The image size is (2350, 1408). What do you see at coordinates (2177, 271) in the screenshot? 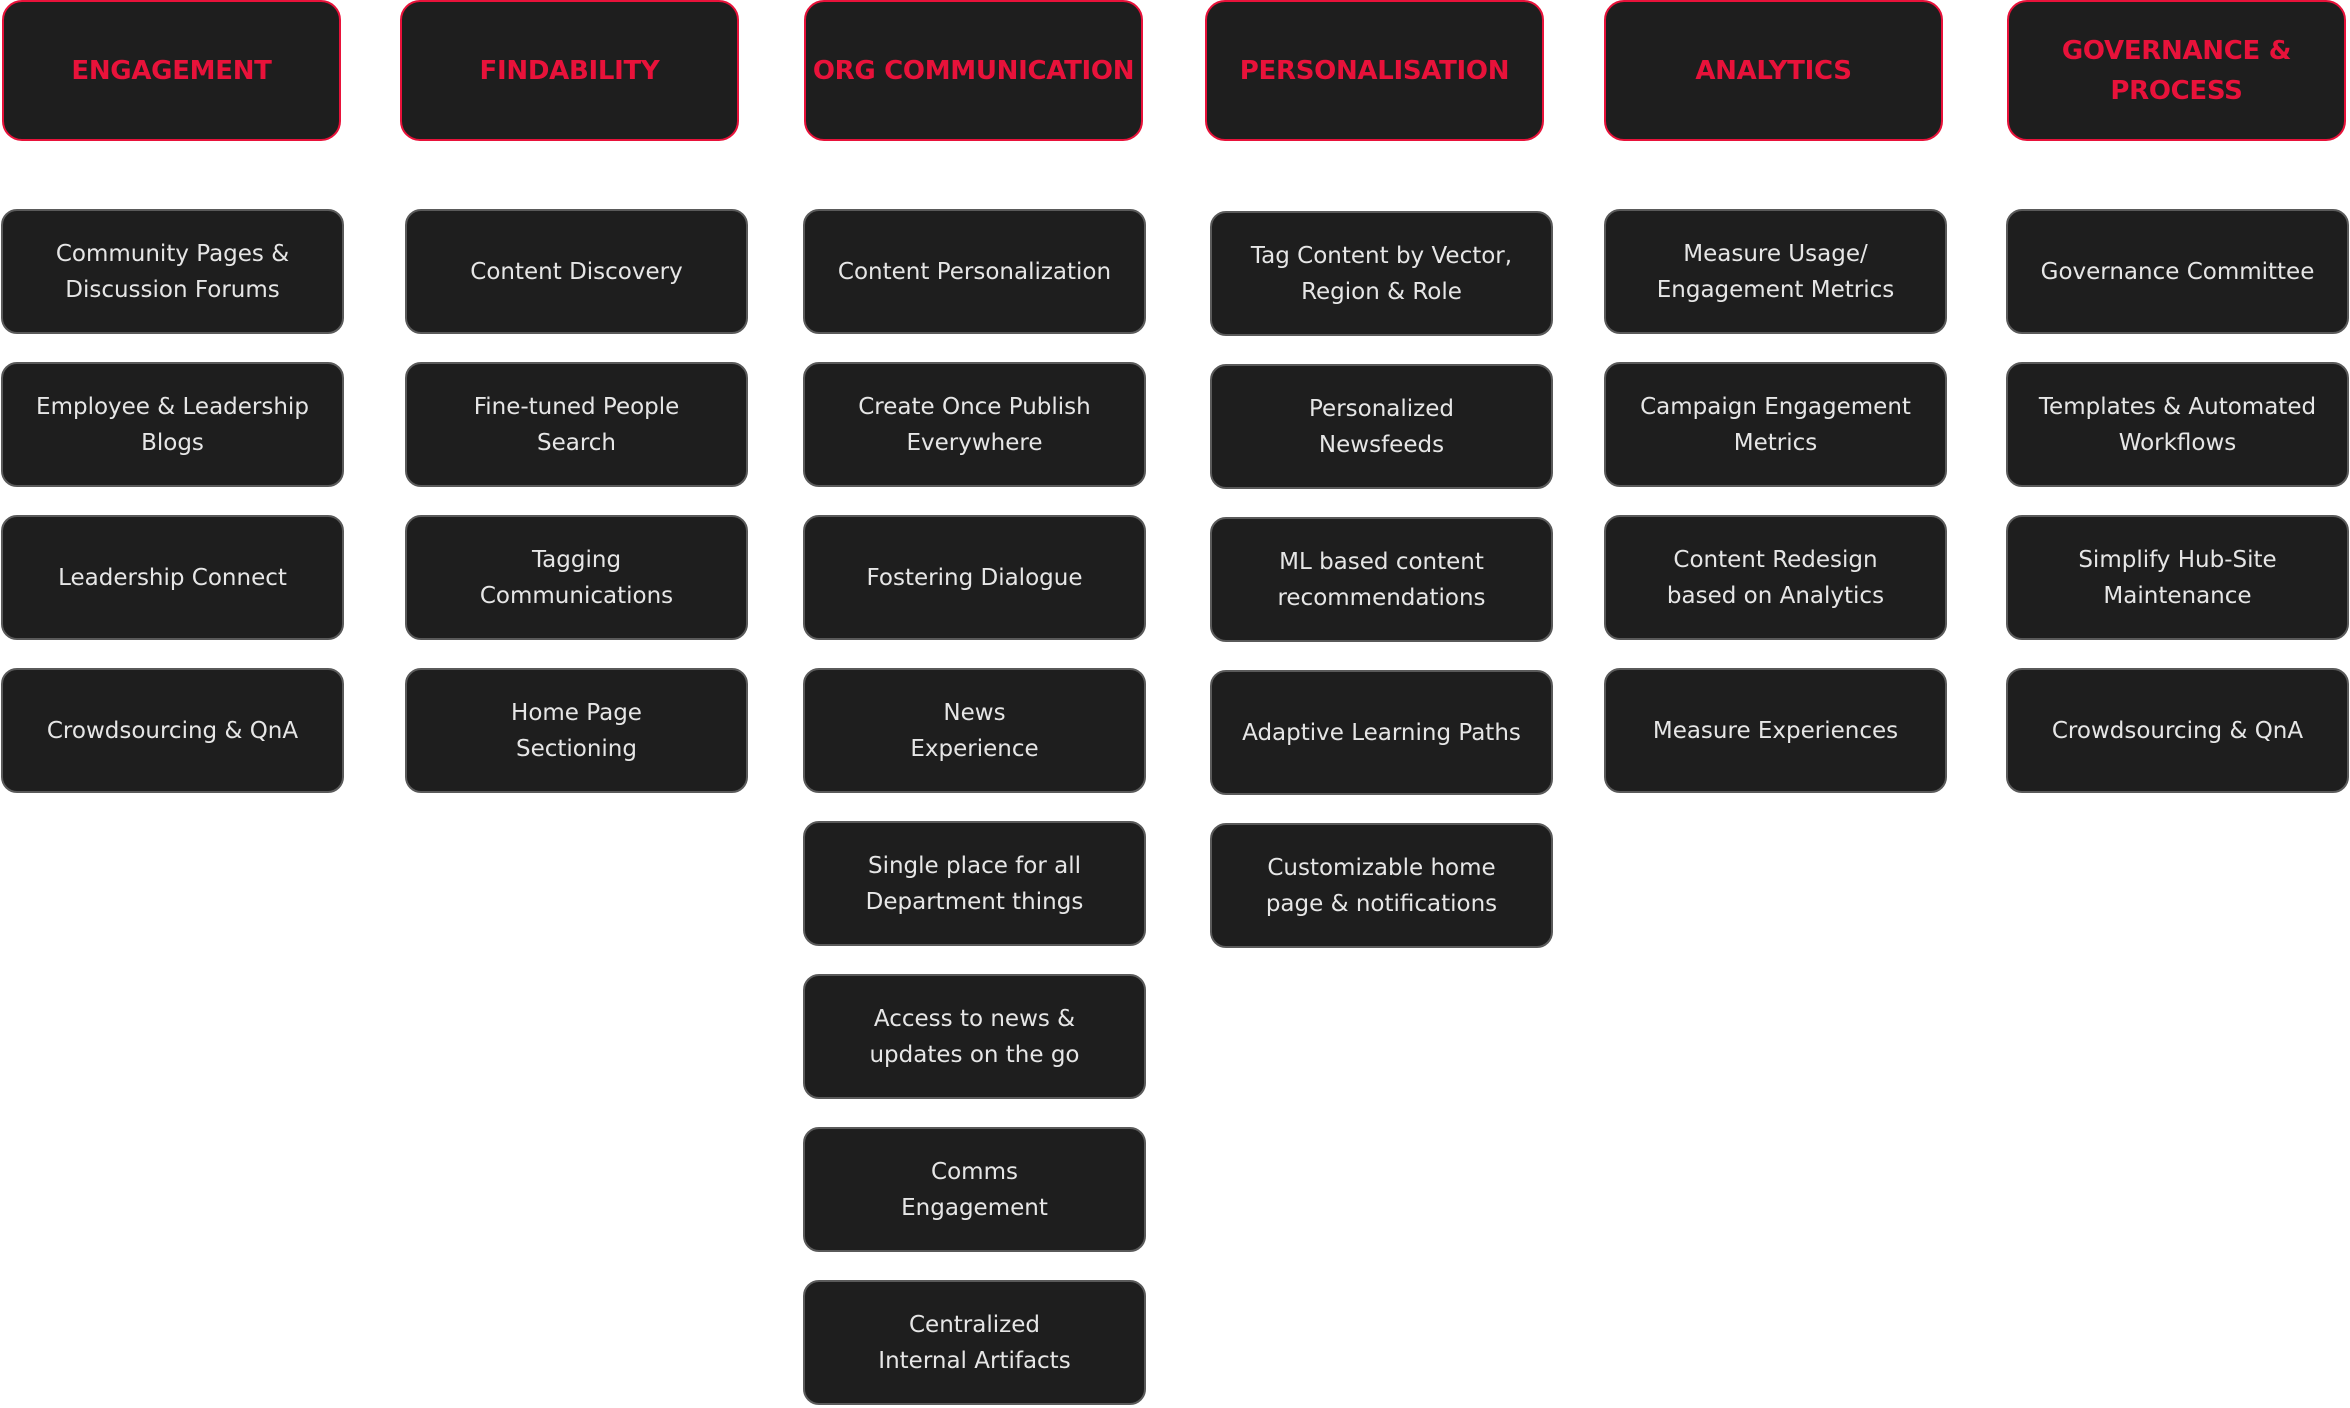
I see `capability-card: Governance Committee` at bounding box center [2177, 271].